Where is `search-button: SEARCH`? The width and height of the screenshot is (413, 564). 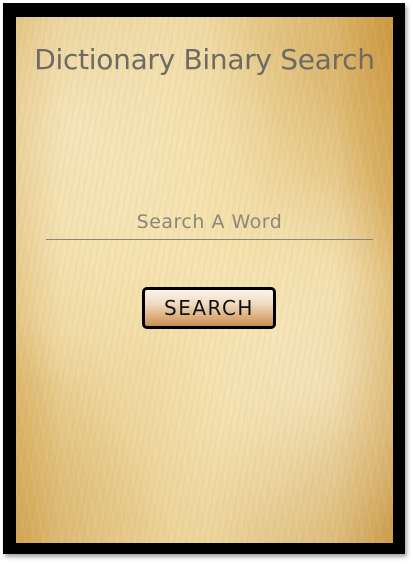 search-button: SEARCH is located at coordinates (209, 308).